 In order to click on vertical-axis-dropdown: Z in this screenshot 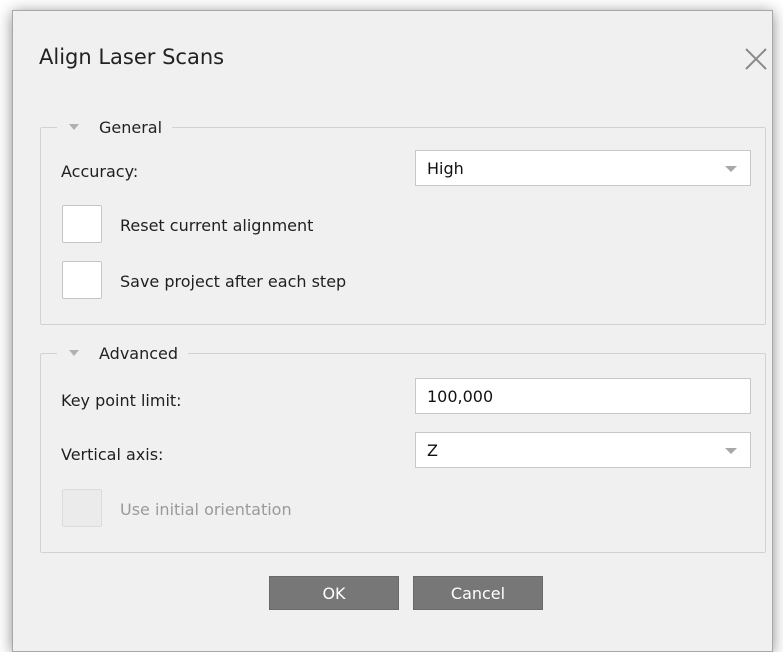, I will do `click(583, 450)`.